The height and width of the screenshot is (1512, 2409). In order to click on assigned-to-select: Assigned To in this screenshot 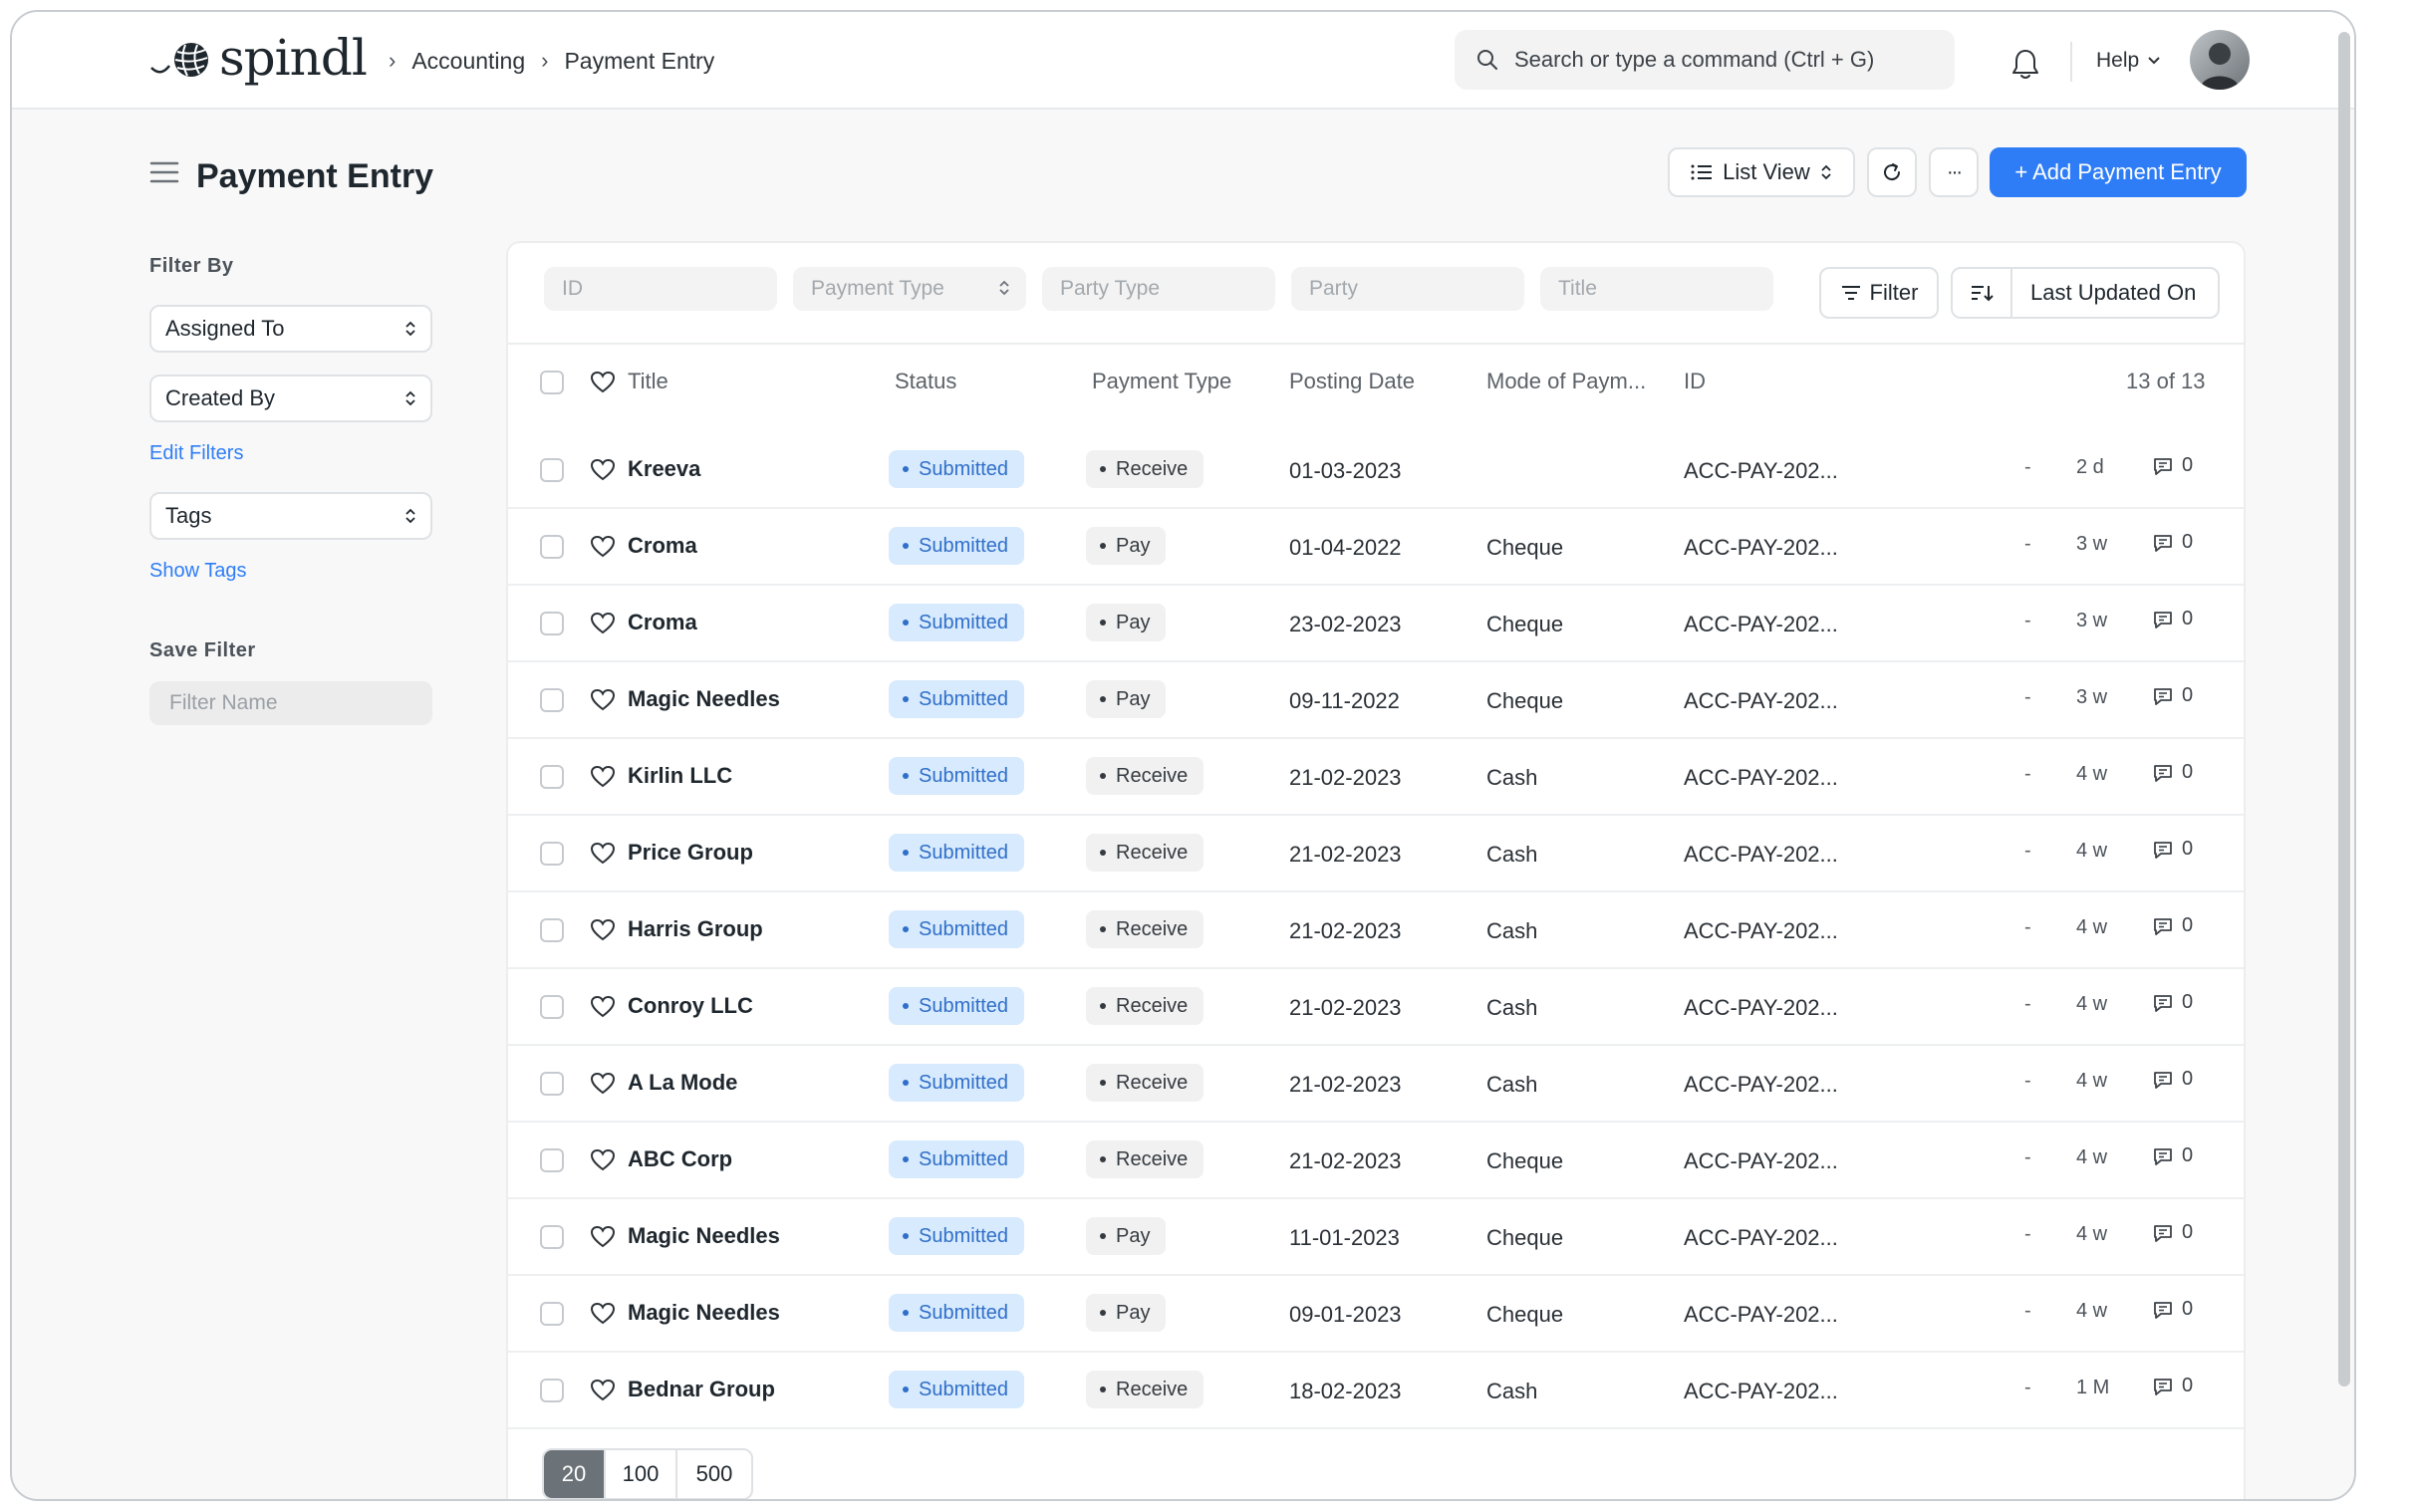, I will do `click(291, 329)`.